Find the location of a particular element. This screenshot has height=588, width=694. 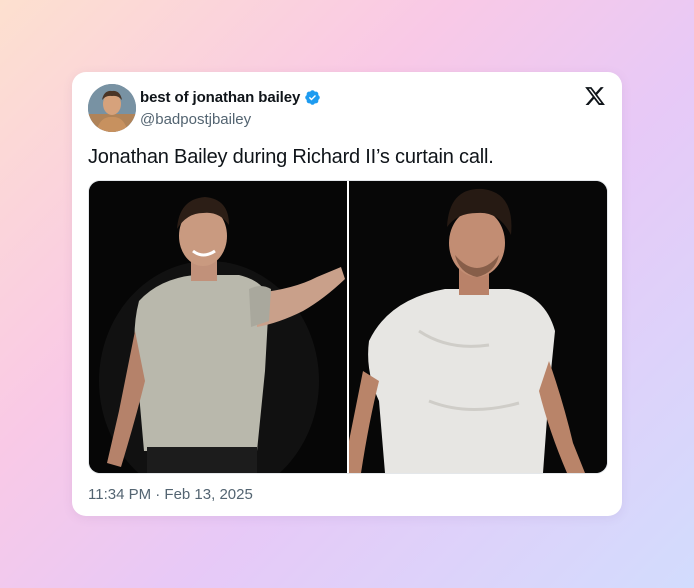

author-handle: @badpostjbailey is located at coordinates (195, 119).